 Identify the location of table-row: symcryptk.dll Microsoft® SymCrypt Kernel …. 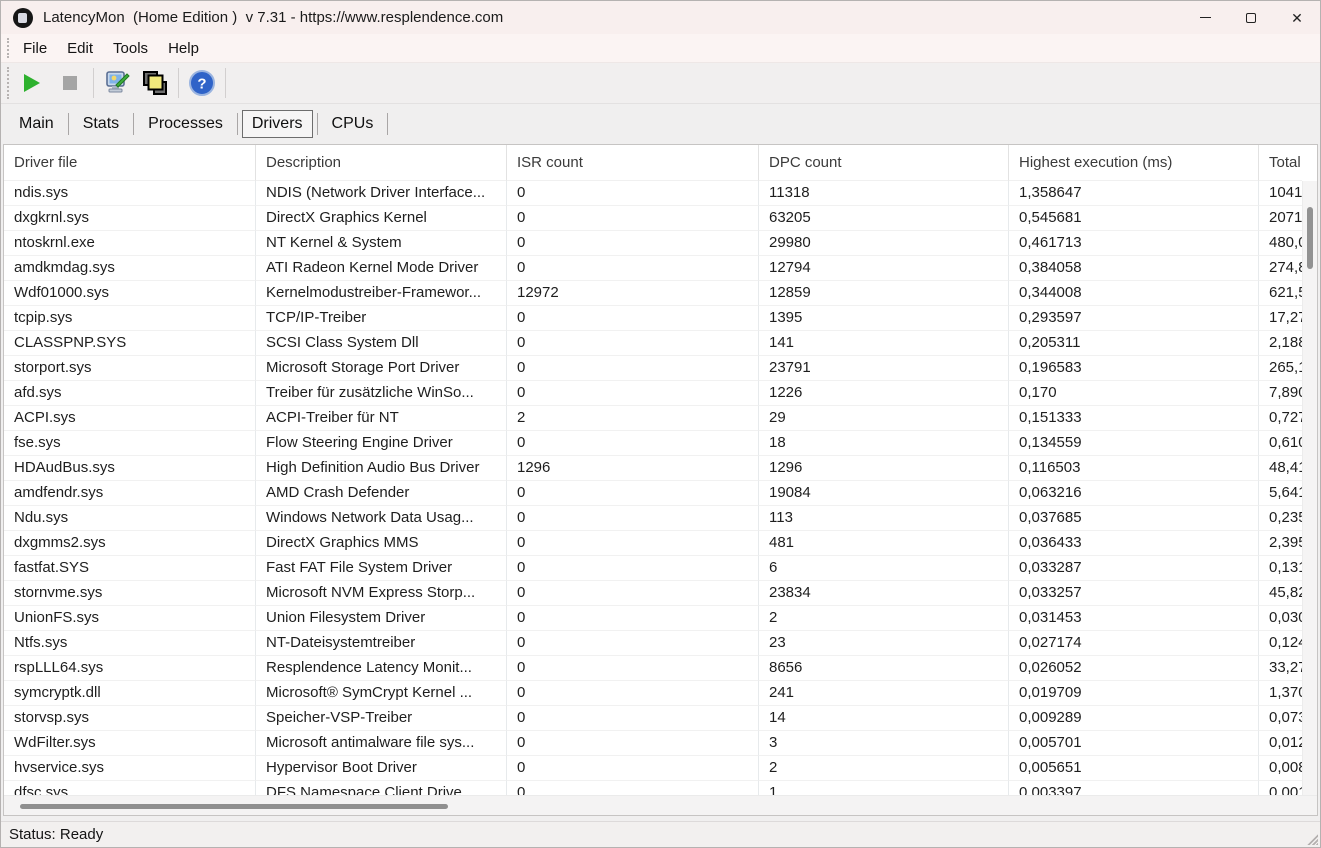
(653, 693).